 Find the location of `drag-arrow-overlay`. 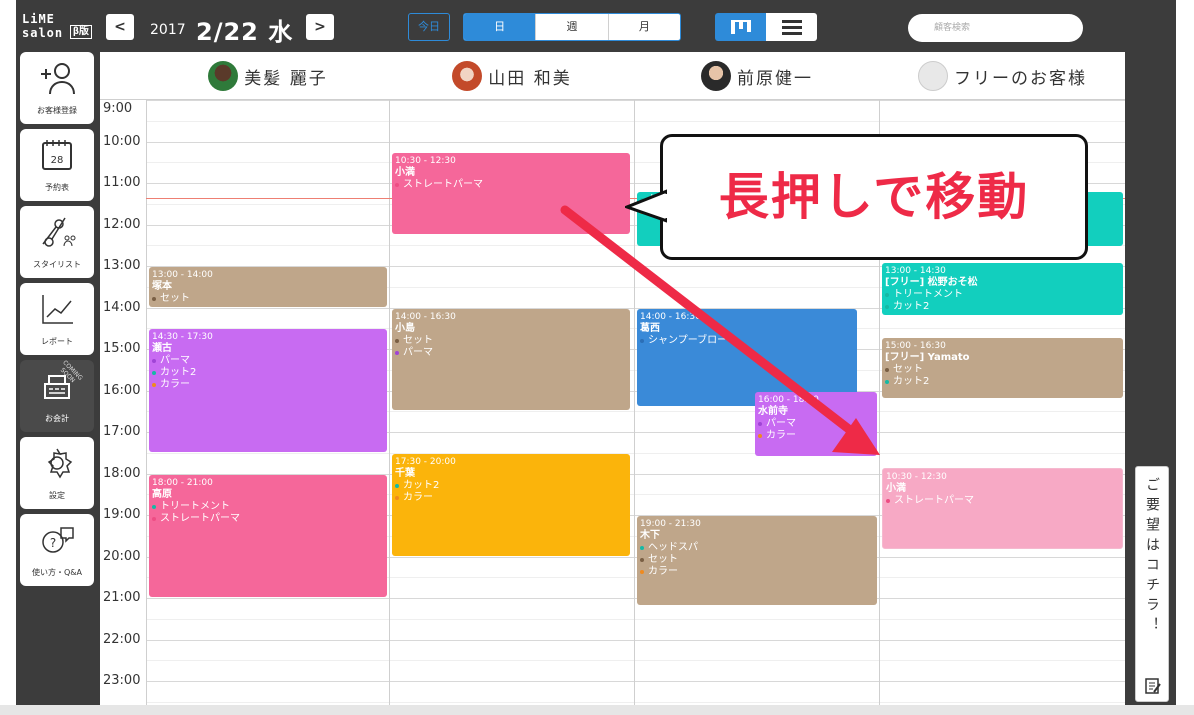

drag-arrow-overlay is located at coordinates (720, 330).